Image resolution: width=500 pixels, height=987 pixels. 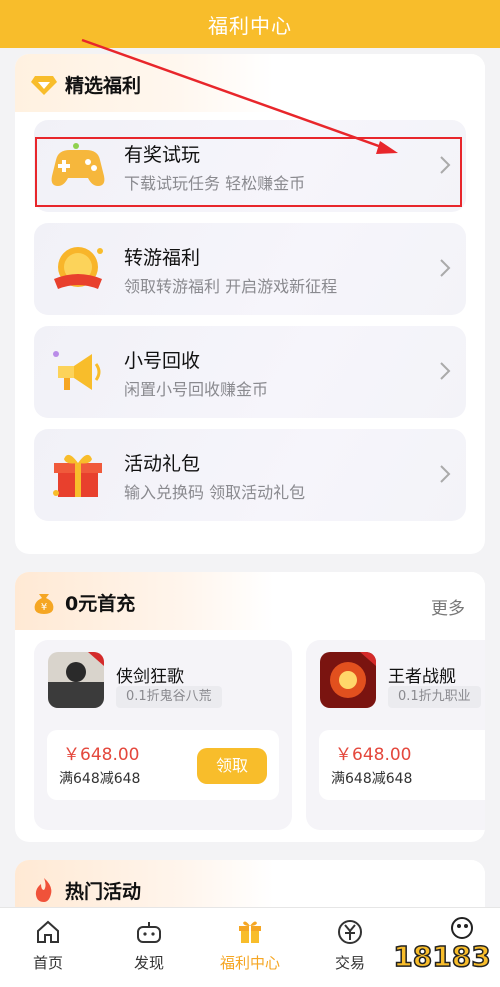 What do you see at coordinates (100, 604) in the screenshot?
I see `first-charge-title: 0元首充` at bounding box center [100, 604].